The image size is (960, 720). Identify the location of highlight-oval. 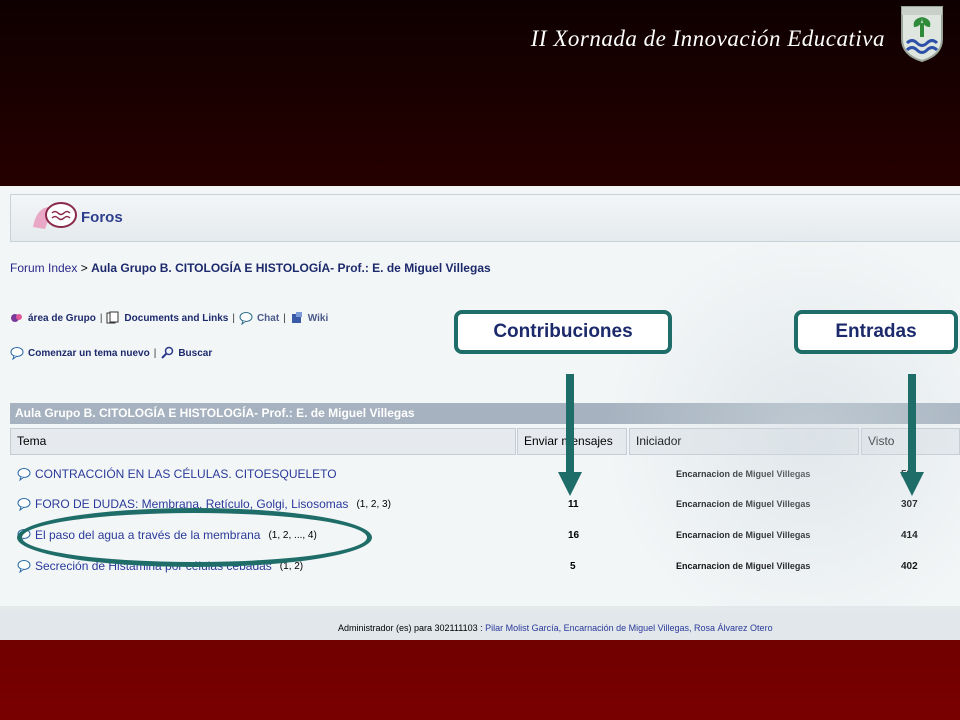
(194, 537).